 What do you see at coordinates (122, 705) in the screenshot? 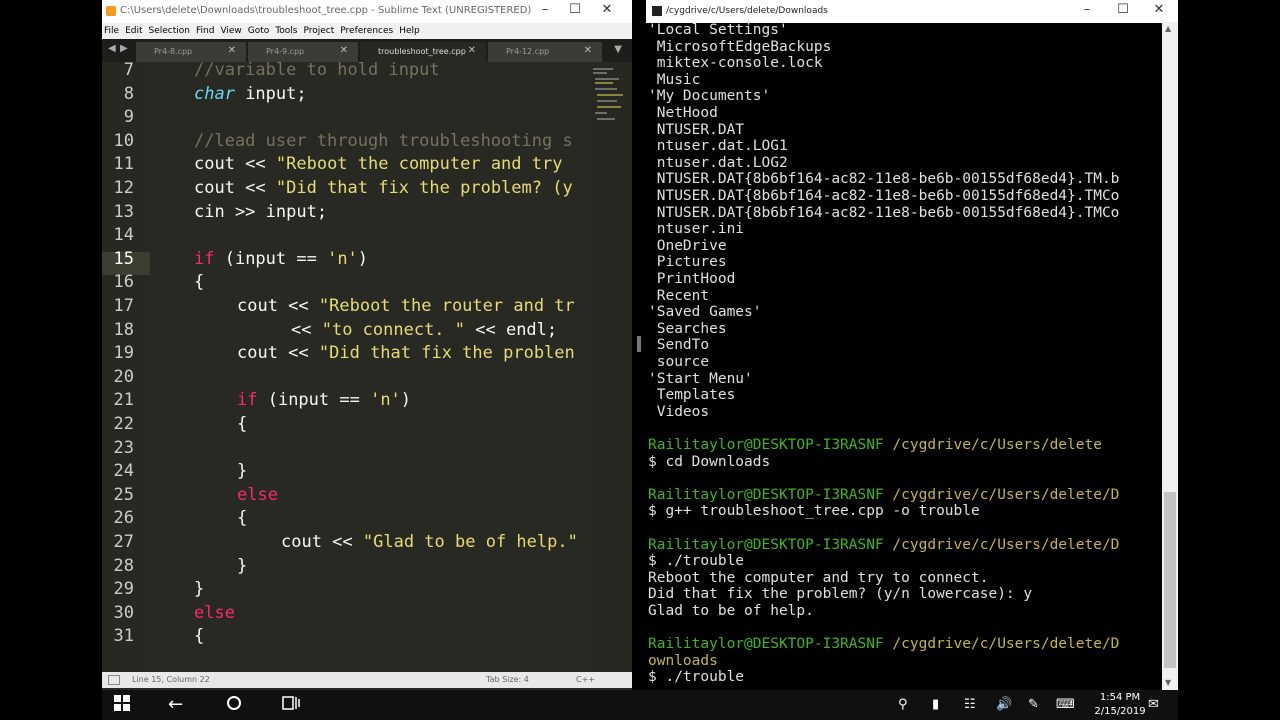
I see `windows-start-icon` at bounding box center [122, 705].